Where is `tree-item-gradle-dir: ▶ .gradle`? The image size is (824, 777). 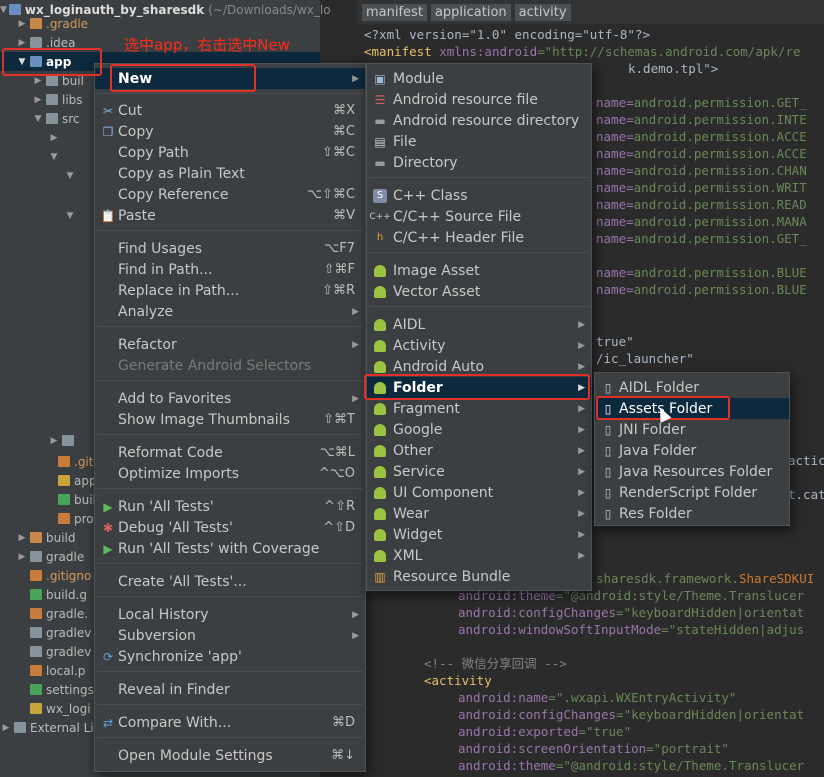
tree-item-gradle-dir: ▶ .gradle is located at coordinates (160, 23).